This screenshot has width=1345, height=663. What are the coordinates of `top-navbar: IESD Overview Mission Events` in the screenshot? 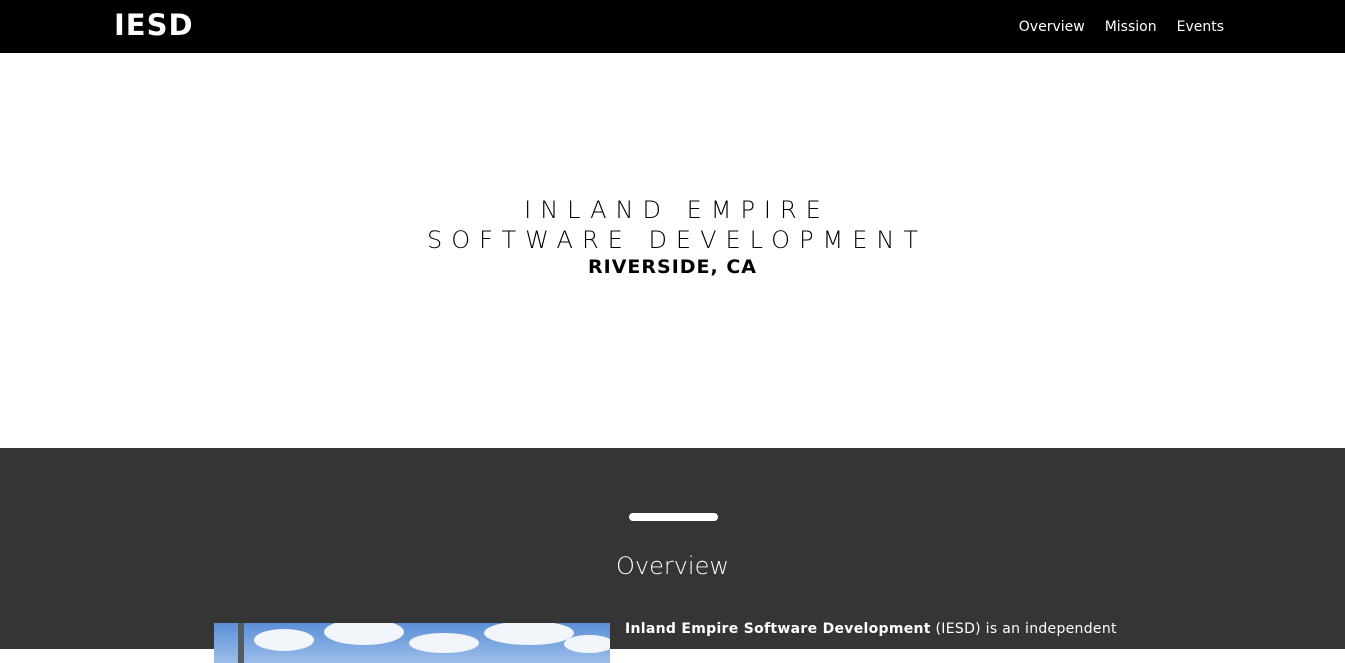 It's located at (672, 26).